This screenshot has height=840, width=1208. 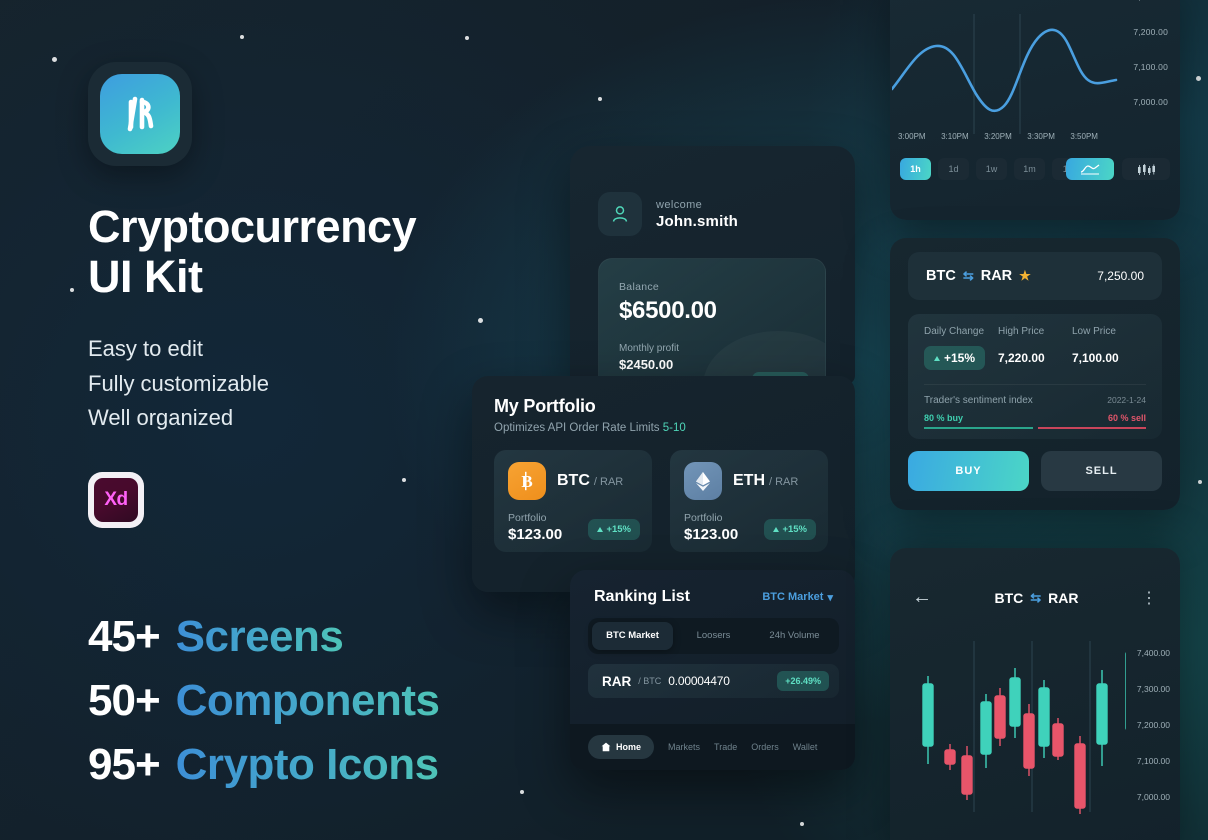 I want to click on stat-row: 95+ Crypto Icons, so click(x=264, y=765).